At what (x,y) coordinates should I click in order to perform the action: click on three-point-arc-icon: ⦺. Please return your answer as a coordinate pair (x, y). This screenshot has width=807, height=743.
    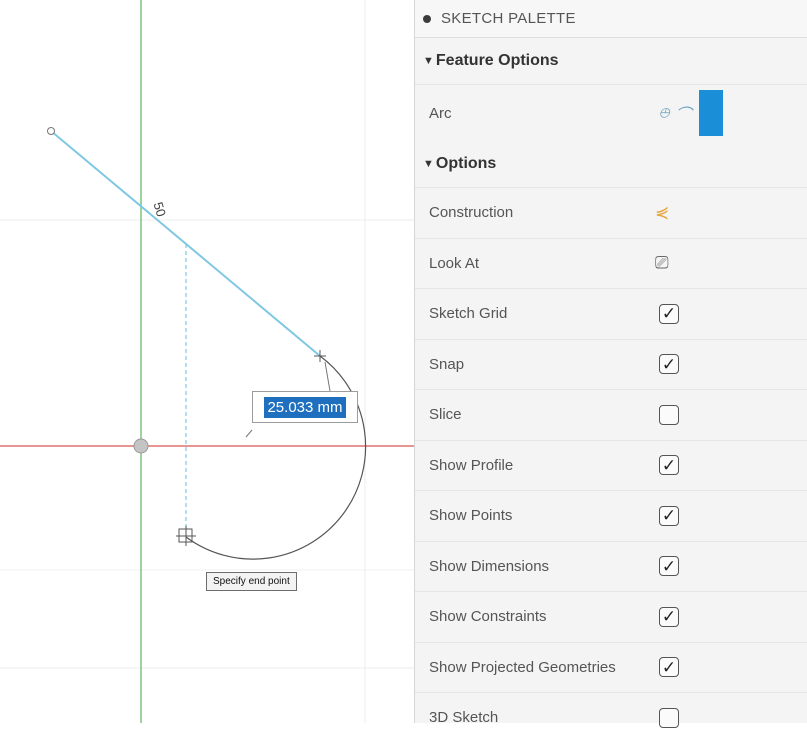
    Looking at the image, I should click on (664, 113).